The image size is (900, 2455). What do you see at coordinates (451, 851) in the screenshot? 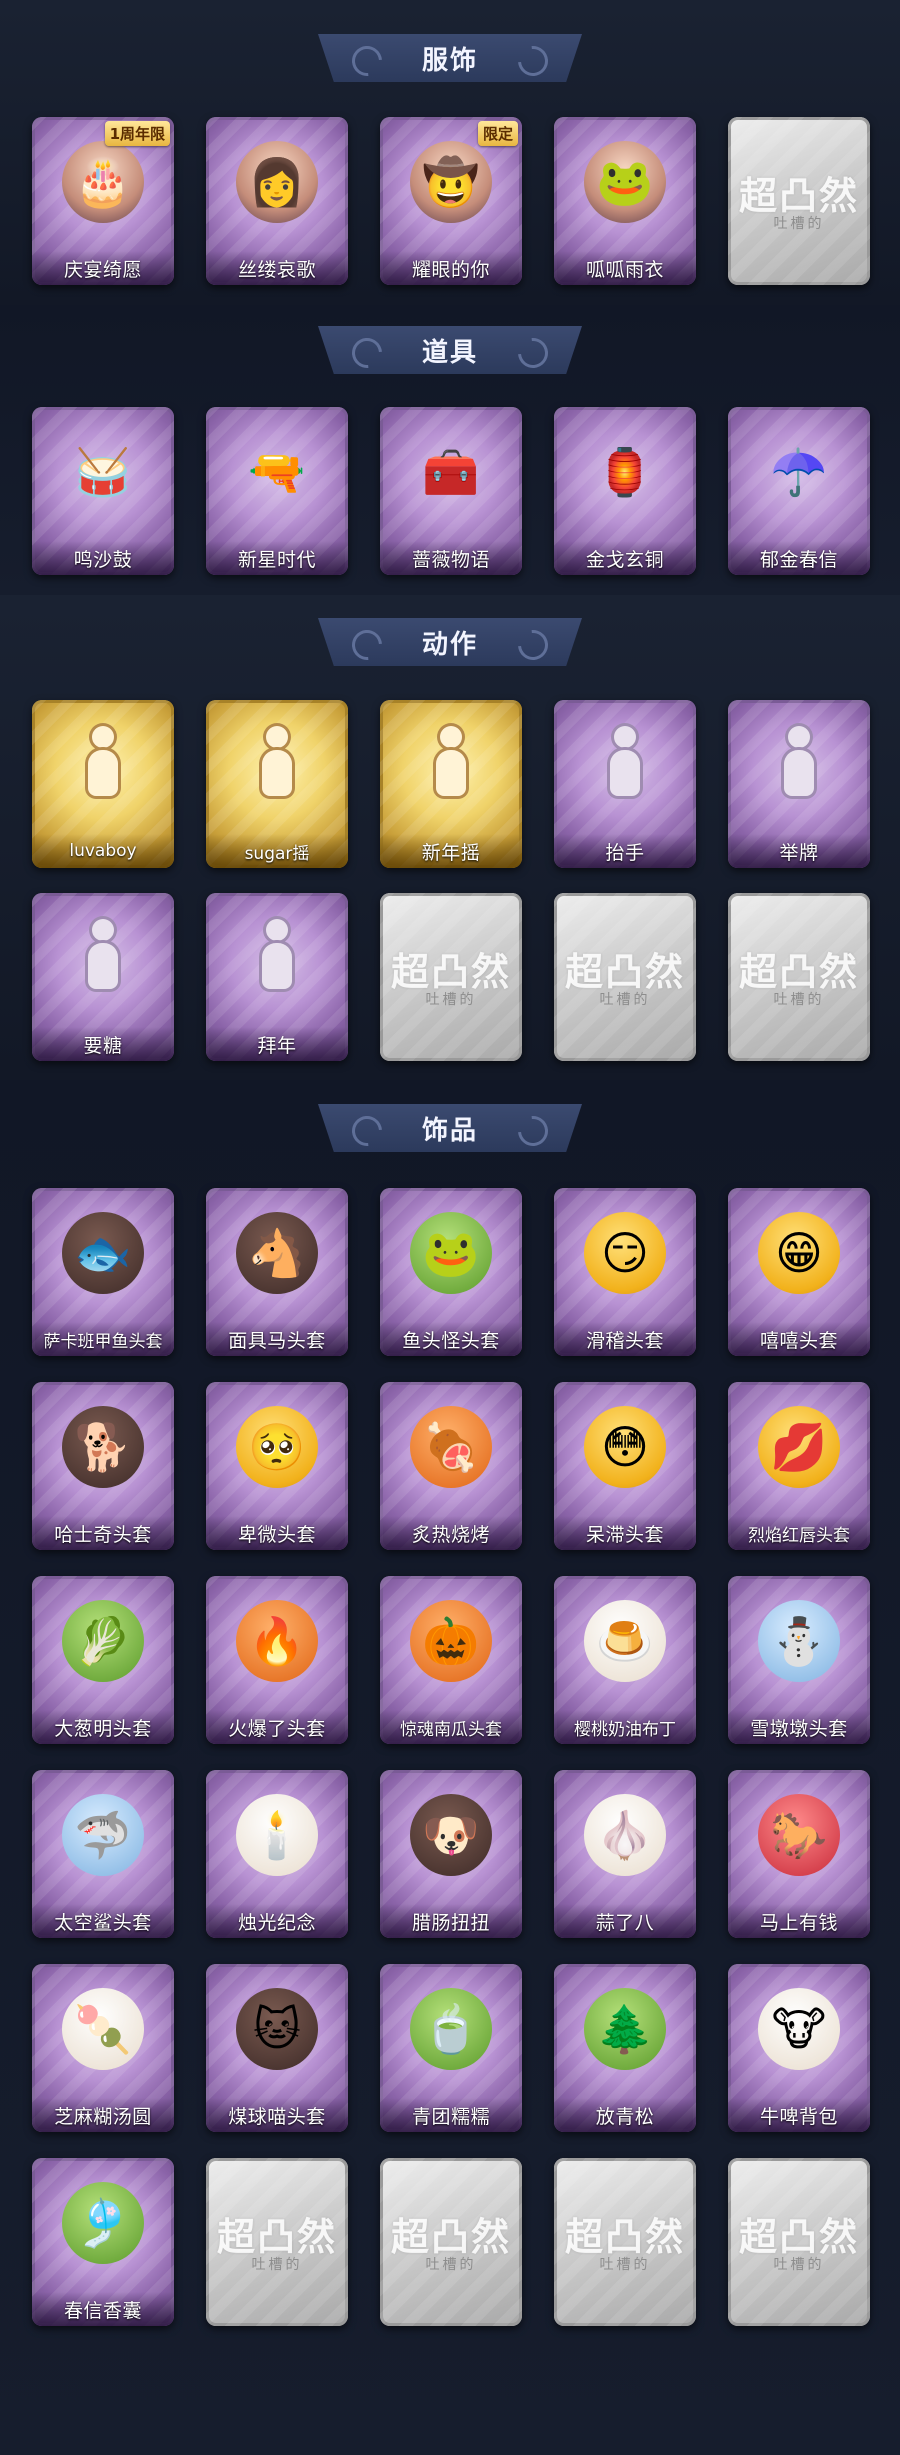
I see `item-label: 新年摇` at bounding box center [451, 851].